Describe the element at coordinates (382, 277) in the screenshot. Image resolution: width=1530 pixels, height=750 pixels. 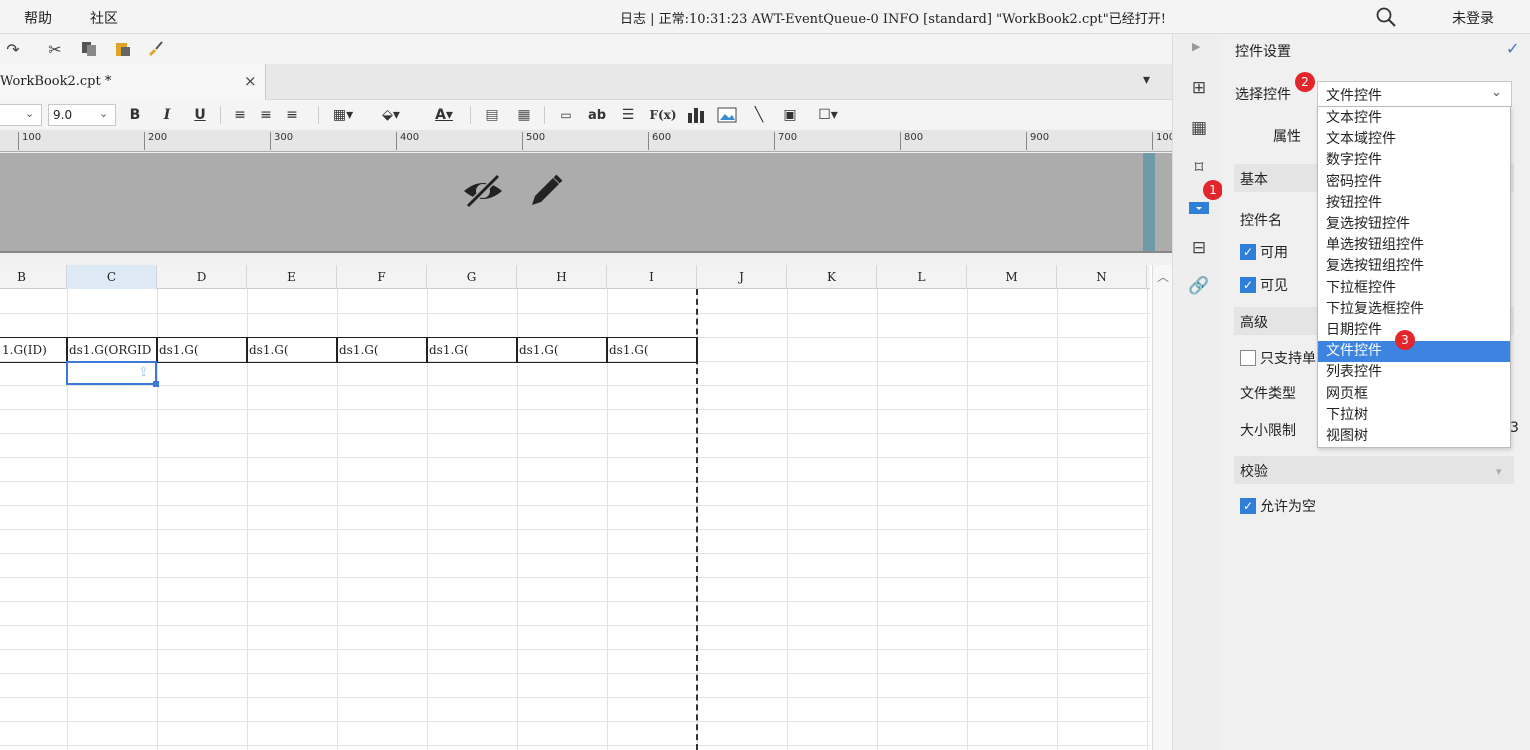
I see `column-header-f: F` at that location.